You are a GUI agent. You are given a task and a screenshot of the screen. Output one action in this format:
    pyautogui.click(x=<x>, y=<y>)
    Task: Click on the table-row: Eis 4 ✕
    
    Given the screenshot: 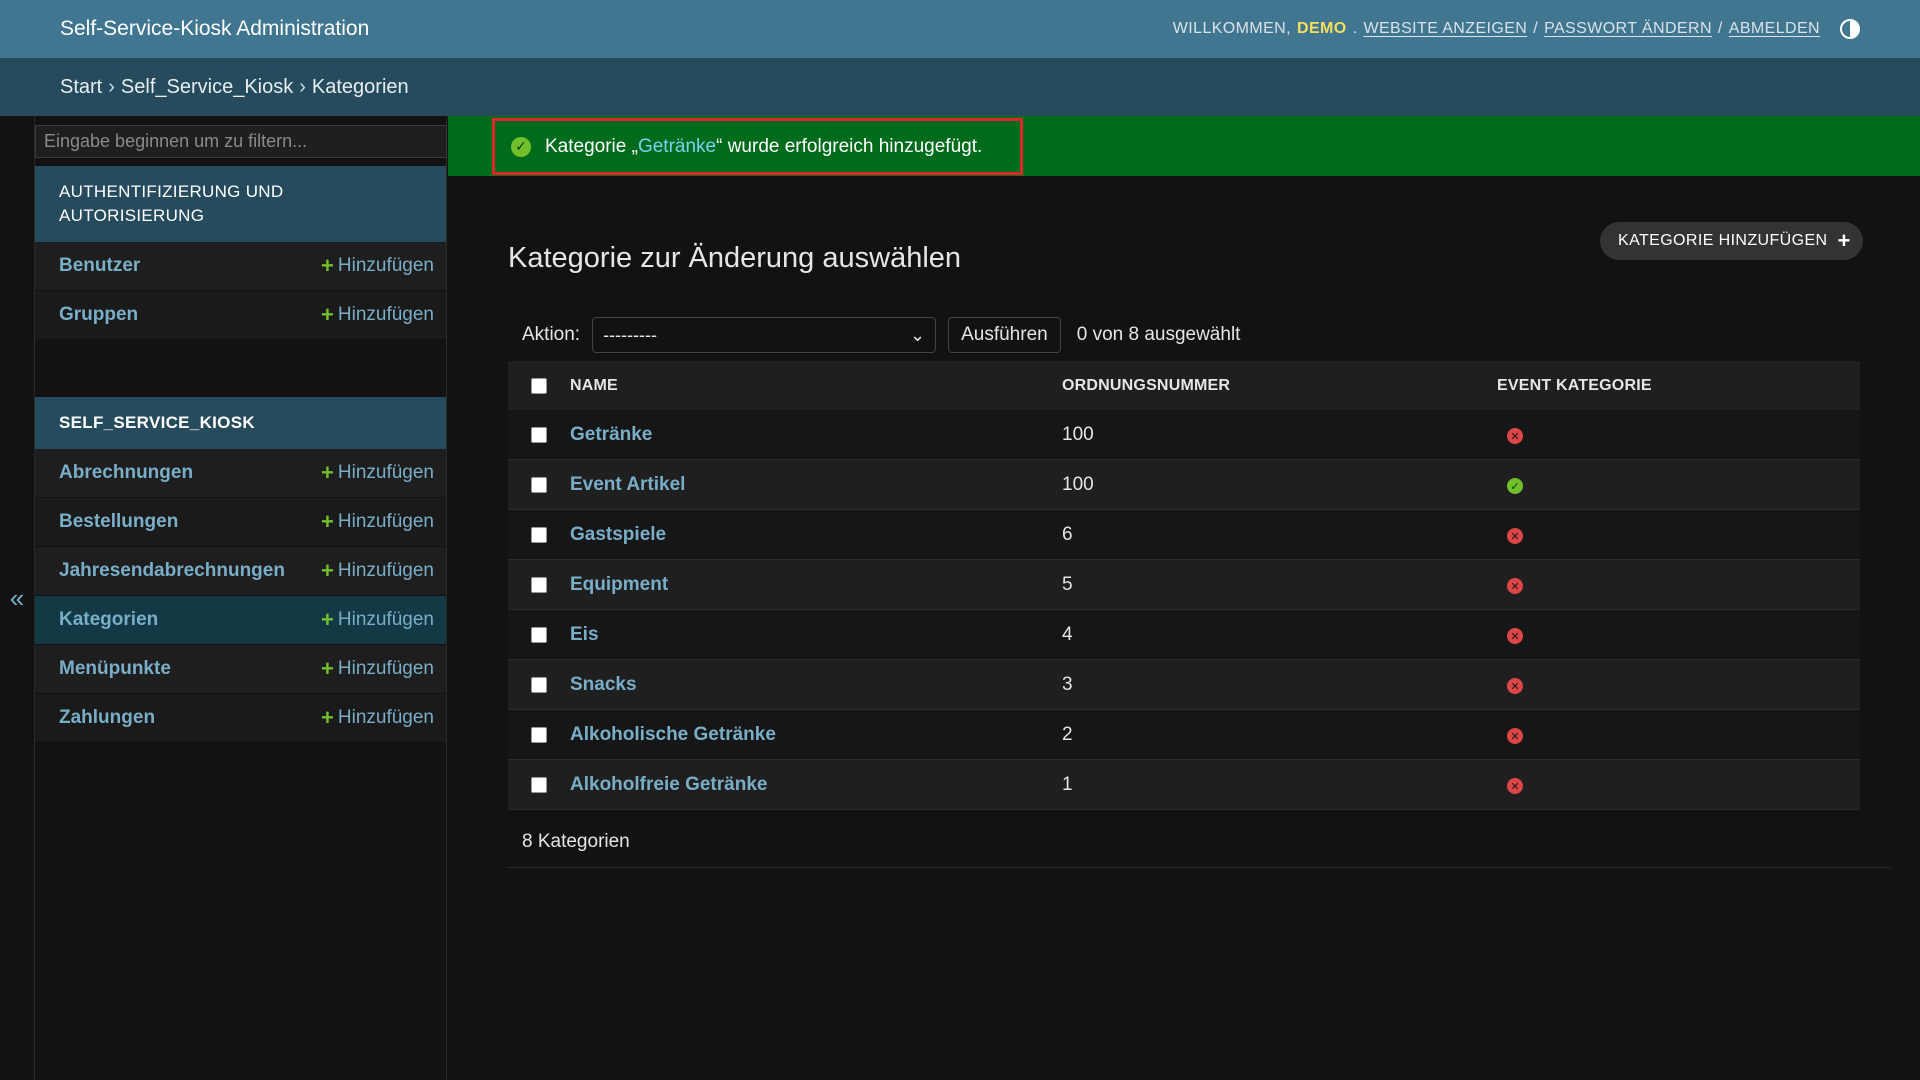 What is the action you would take?
    pyautogui.click(x=1184, y=635)
    